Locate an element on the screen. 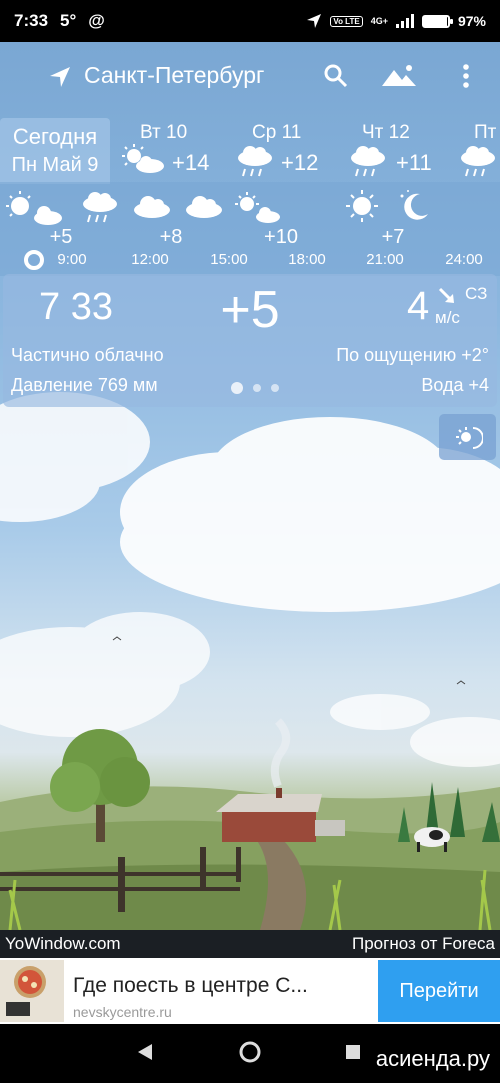 Image resolution: width=500 pixels, height=1083 pixels. hour-time: 18:00 is located at coordinates (307, 259).